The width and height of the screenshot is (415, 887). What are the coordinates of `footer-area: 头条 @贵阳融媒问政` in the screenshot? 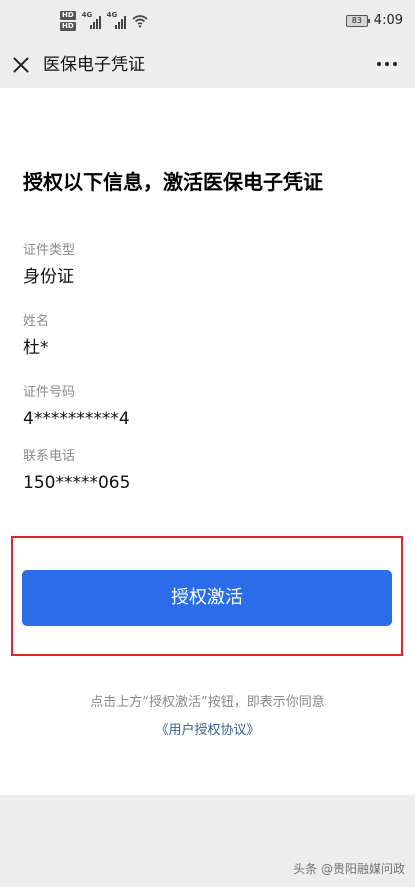 It's located at (207, 841).